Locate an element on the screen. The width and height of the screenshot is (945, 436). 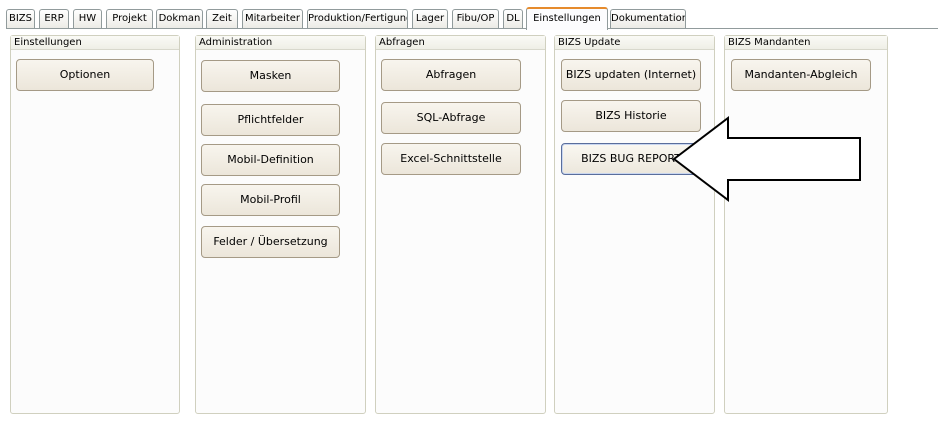
optionen-button: Optionen is located at coordinates (85, 75).